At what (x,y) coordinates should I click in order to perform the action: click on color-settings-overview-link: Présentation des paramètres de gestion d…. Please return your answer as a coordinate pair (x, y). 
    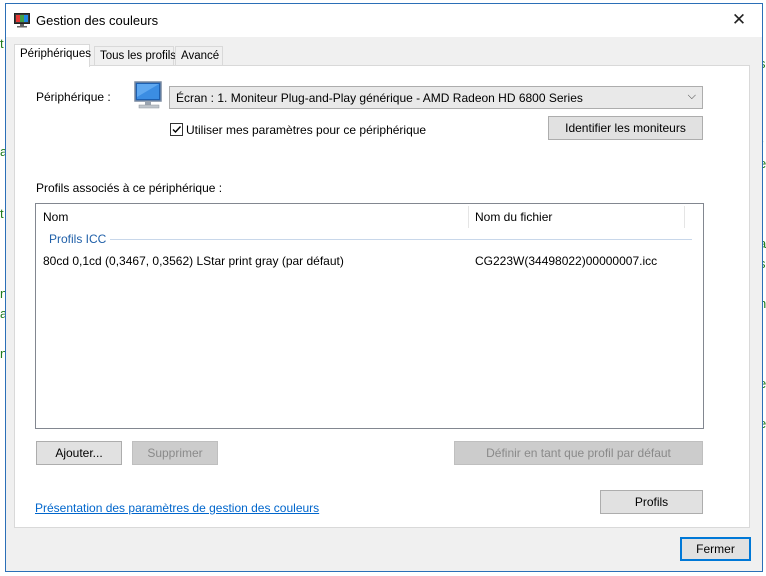
    Looking at the image, I should click on (177, 508).